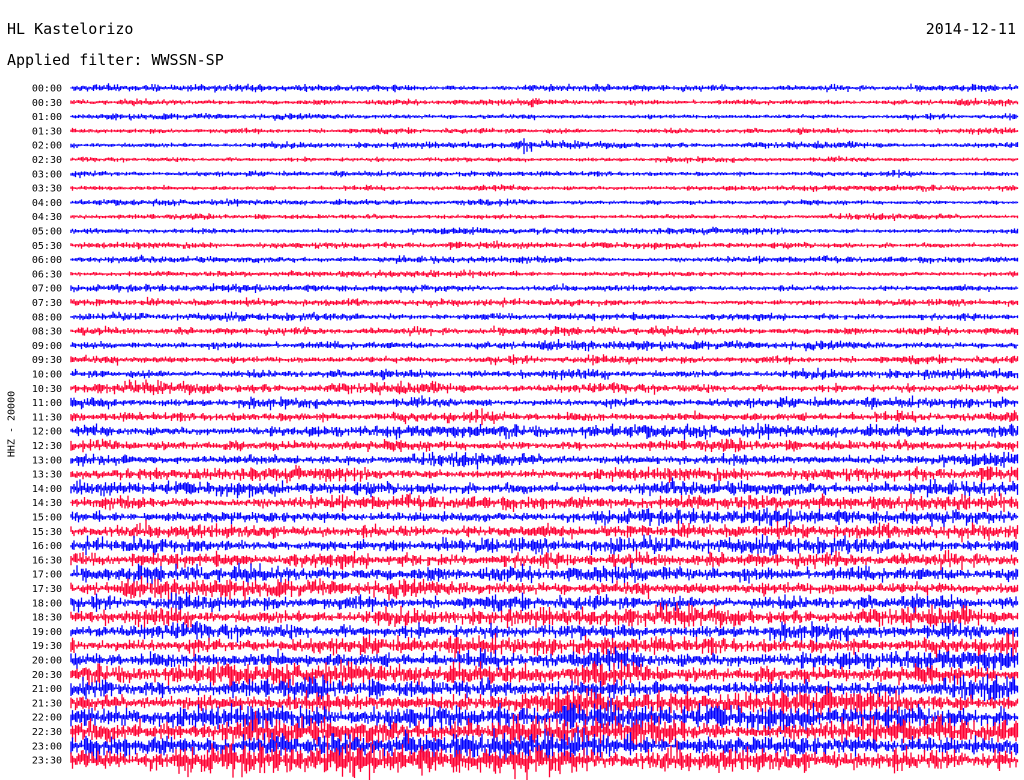 The width and height of the screenshot is (1024, 780). Describe the element at coordinates (47, 560) in the screenshot. I see `row-time-label: 16:30` at that location.